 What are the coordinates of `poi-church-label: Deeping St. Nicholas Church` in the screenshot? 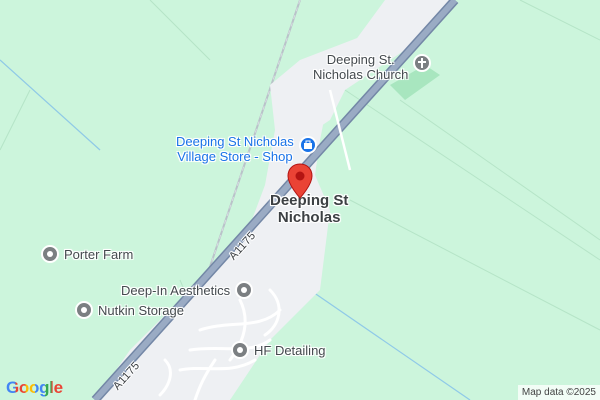 It's located at (360, 67).